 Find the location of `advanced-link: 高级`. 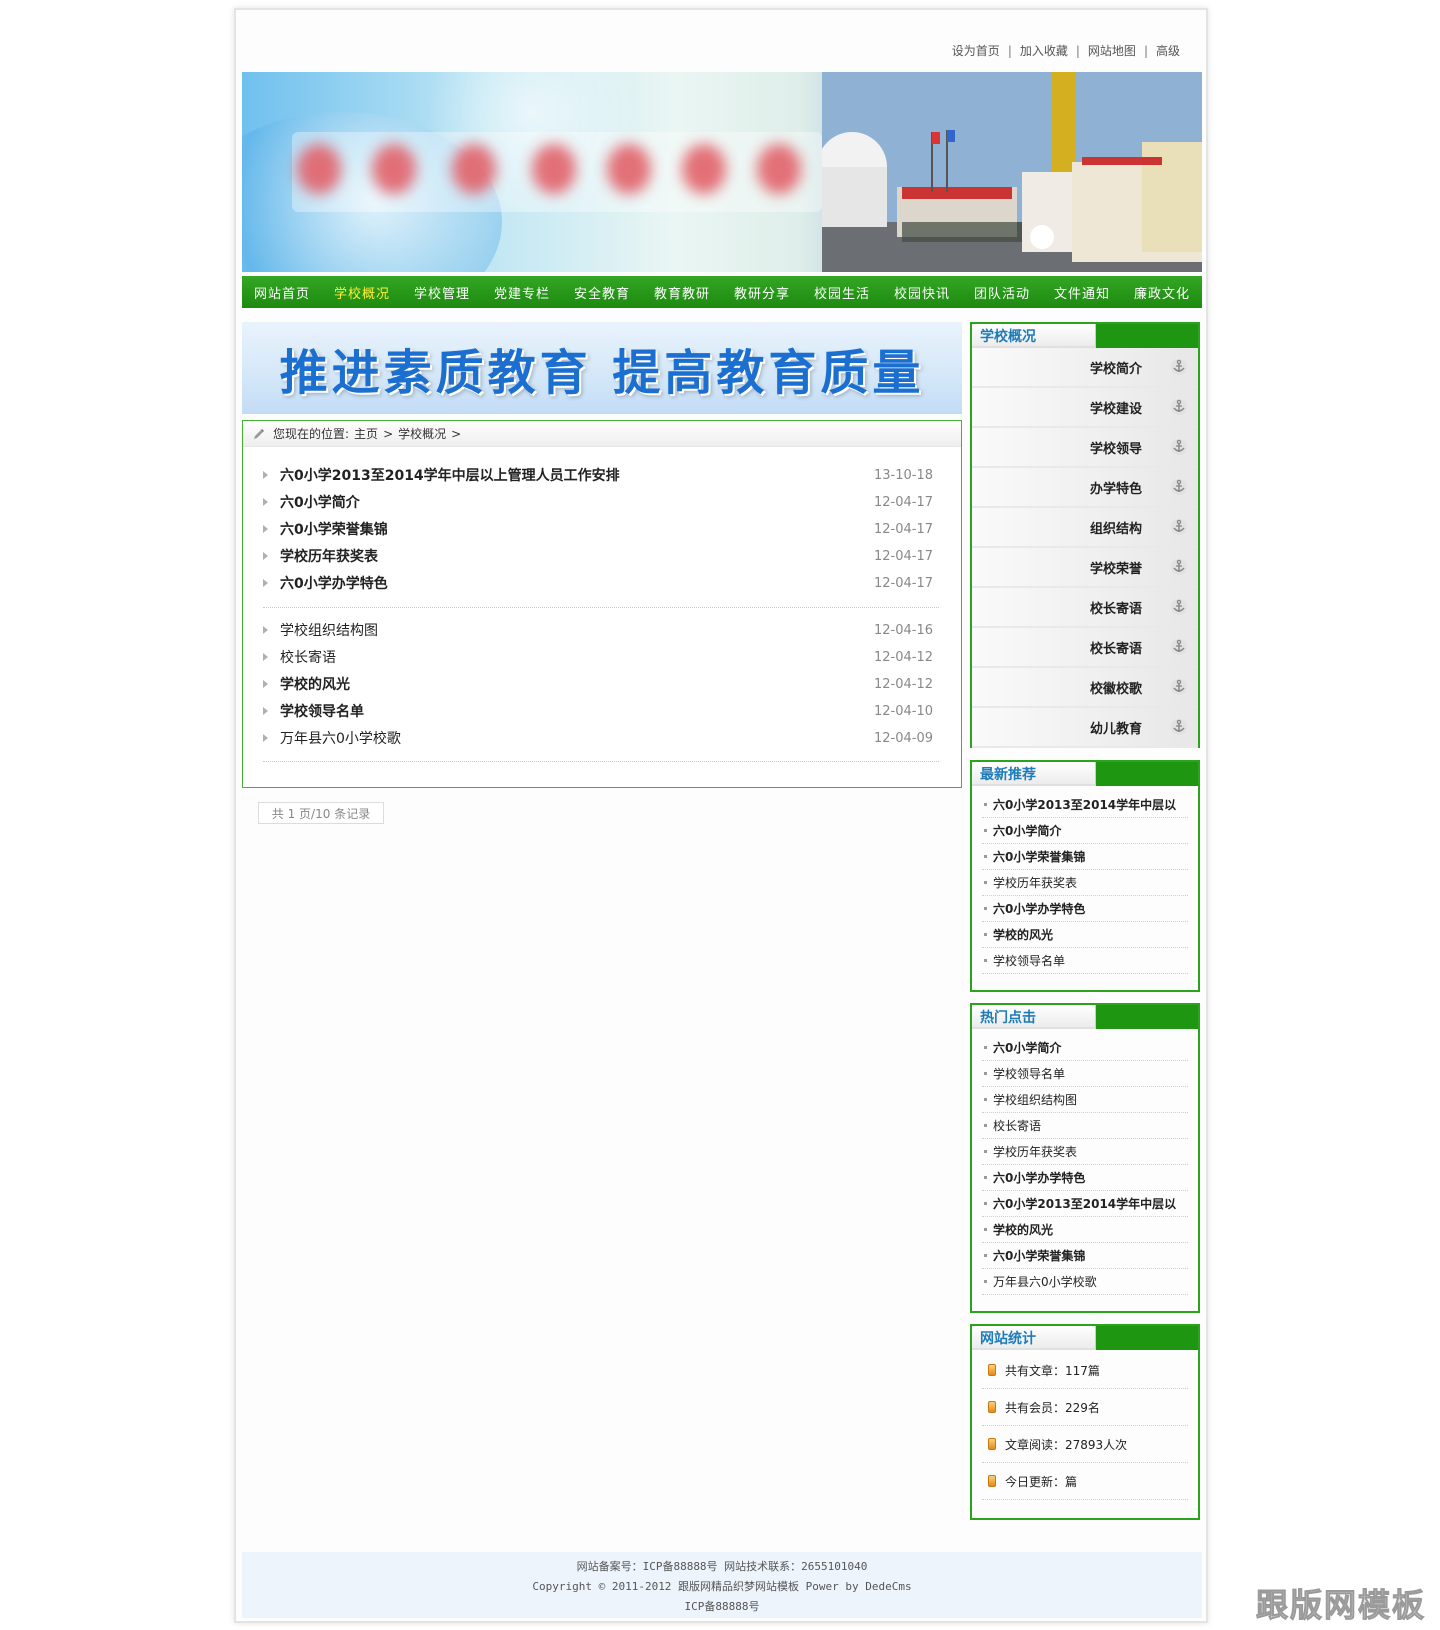

advanced-link: 高级 is located at coordinates (1168, 51).